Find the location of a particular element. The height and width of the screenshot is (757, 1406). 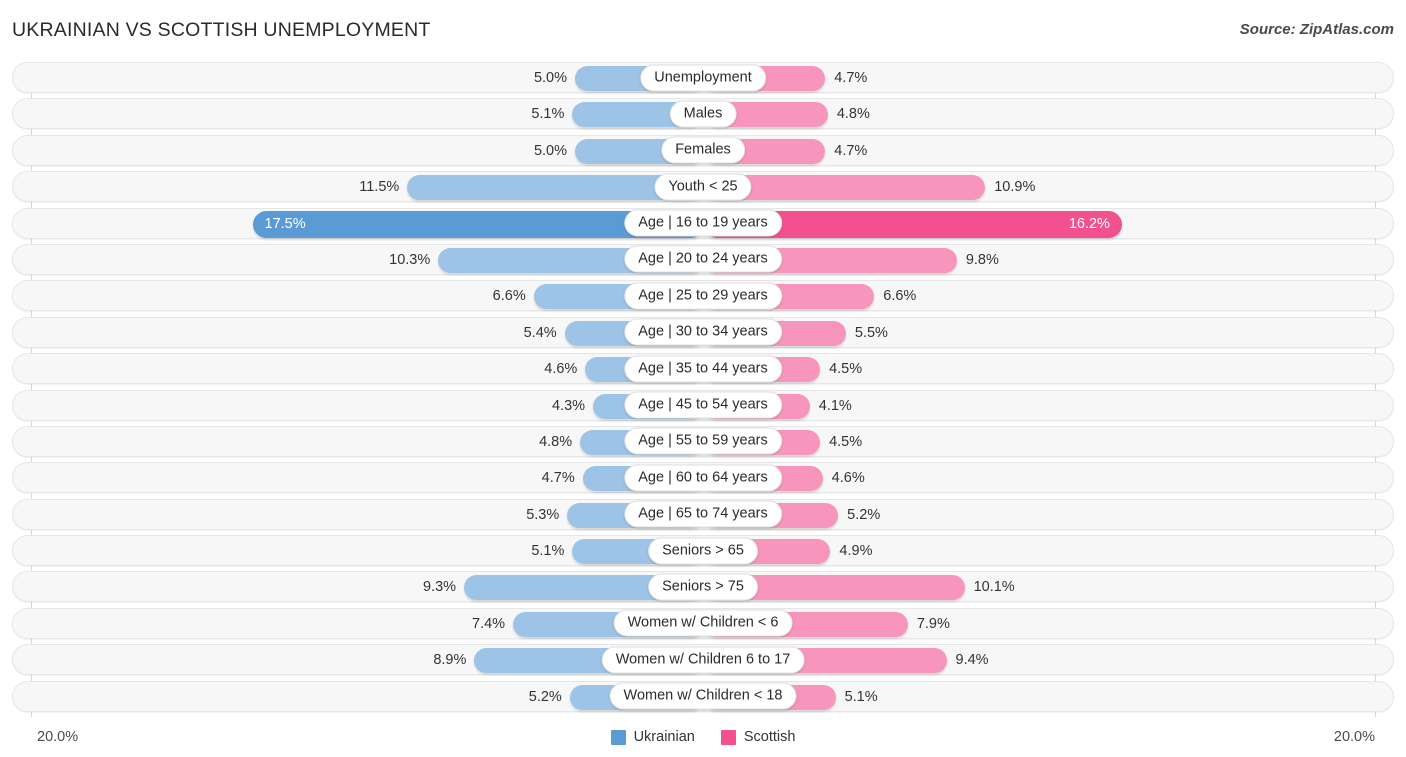

value-label-scottish: 9.8% is located at coordinates (982, 259).